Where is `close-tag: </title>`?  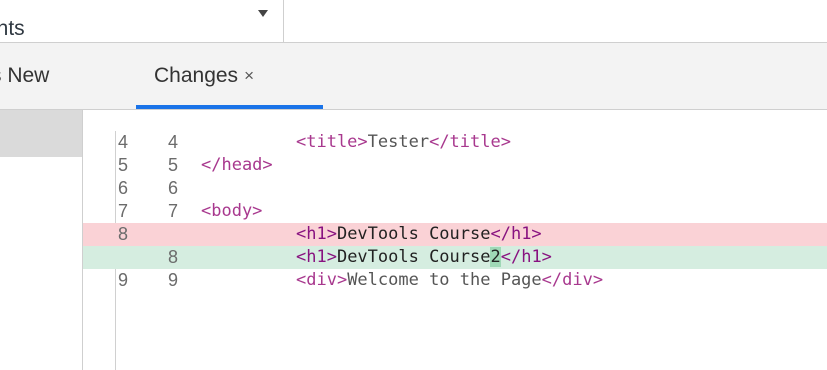
close-tag: </title> is located at coordinates (470, 142).